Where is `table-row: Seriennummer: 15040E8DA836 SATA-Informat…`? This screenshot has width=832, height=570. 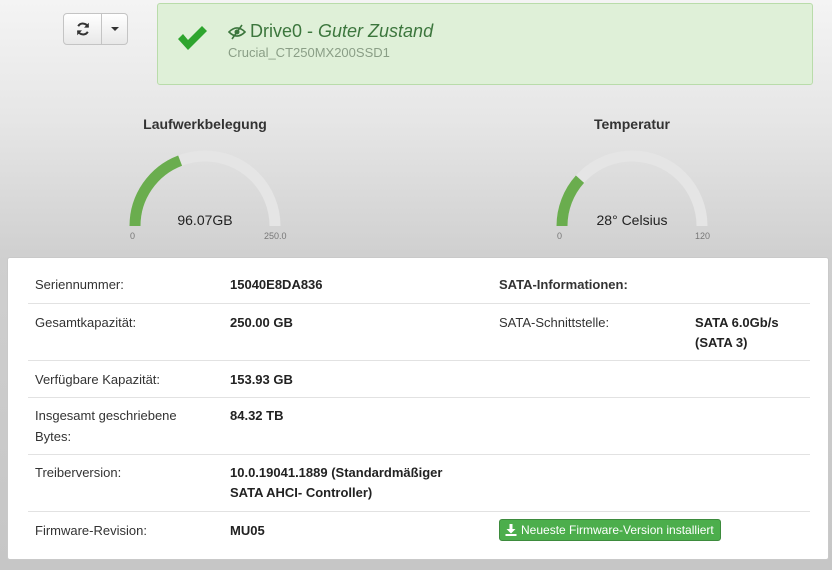 table-row: Seriennummer: 15040E8DA836 SATA-Informat… is located at coordinates (419, 289).